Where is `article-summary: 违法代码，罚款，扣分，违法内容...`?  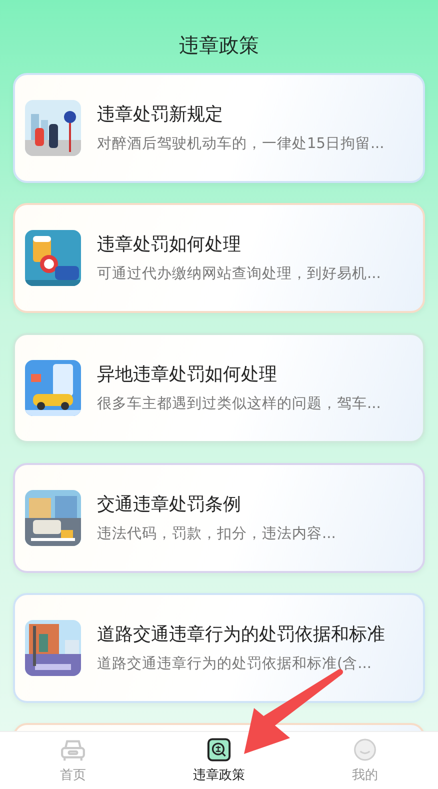
article-summary: 违法代码，罚款，扣分，违法内容... is located at coordinates (216, 534).